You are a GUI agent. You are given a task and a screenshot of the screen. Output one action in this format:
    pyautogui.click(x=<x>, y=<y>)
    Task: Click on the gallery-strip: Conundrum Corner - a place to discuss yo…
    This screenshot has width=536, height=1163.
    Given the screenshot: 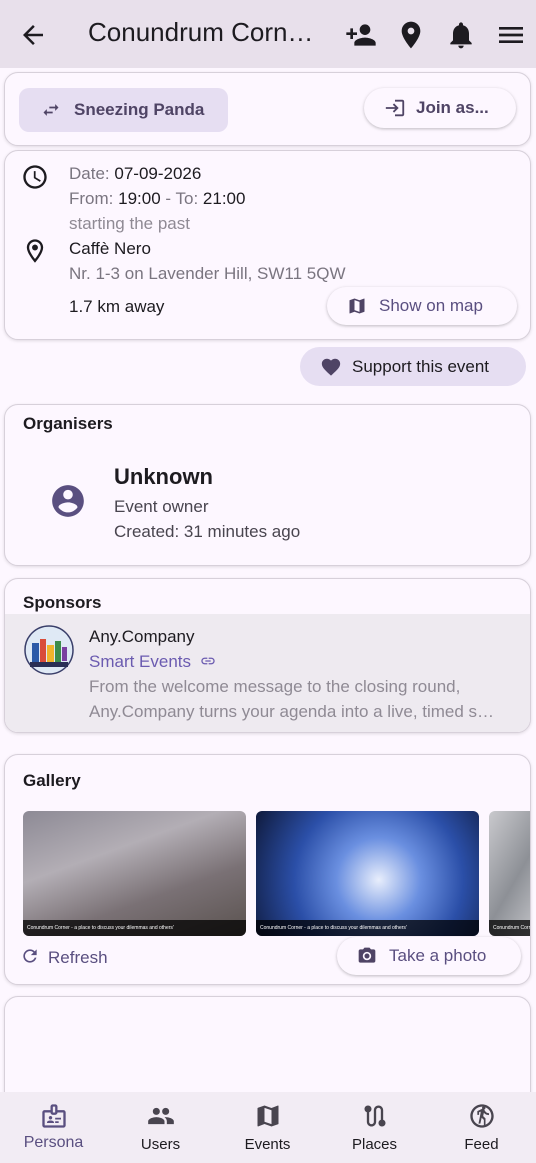 What is the action you would take?
    pyautogui.click(x=267, y=872)
    